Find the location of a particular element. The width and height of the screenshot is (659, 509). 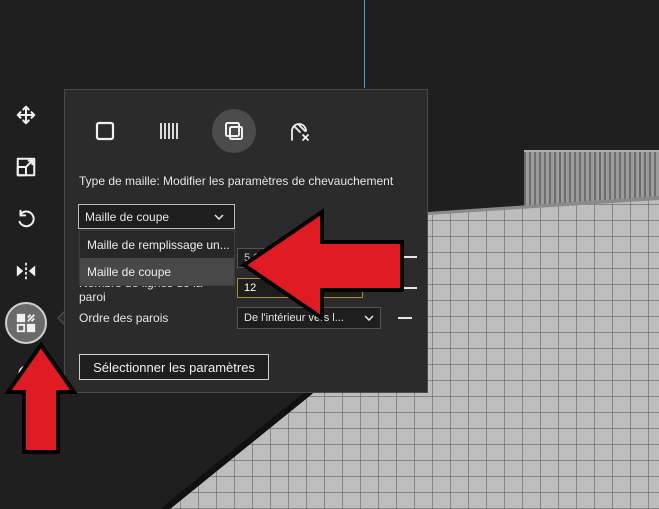

annotation-arrow-left is located at coordinates (322, 265).